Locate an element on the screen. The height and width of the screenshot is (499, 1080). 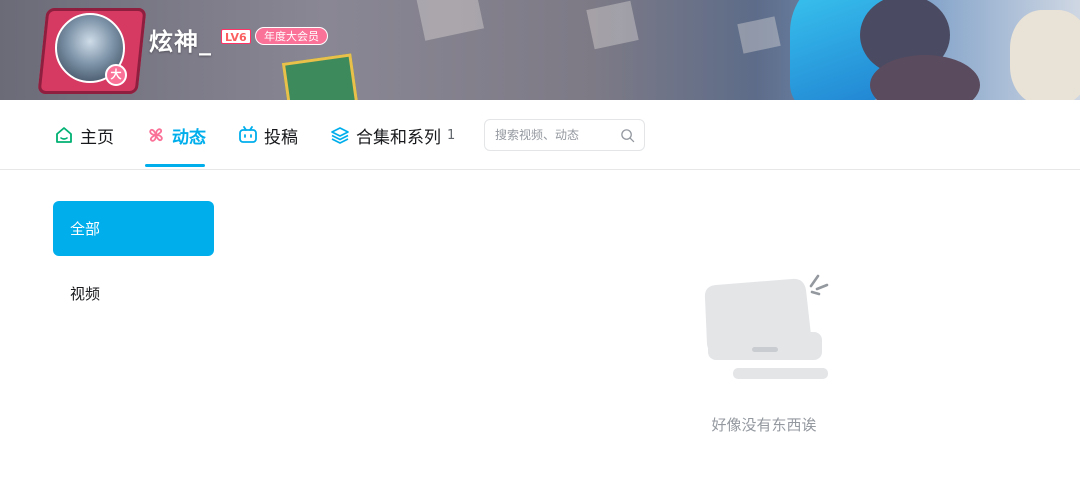
tab-uploads-label: 投稿 is located at coordinates (281, 137).